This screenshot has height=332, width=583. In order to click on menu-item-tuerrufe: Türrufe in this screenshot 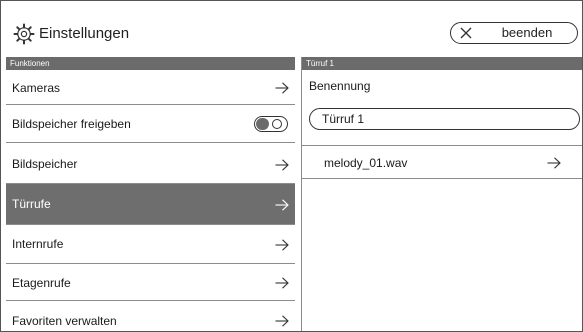, I will do `click(150, 204)`.